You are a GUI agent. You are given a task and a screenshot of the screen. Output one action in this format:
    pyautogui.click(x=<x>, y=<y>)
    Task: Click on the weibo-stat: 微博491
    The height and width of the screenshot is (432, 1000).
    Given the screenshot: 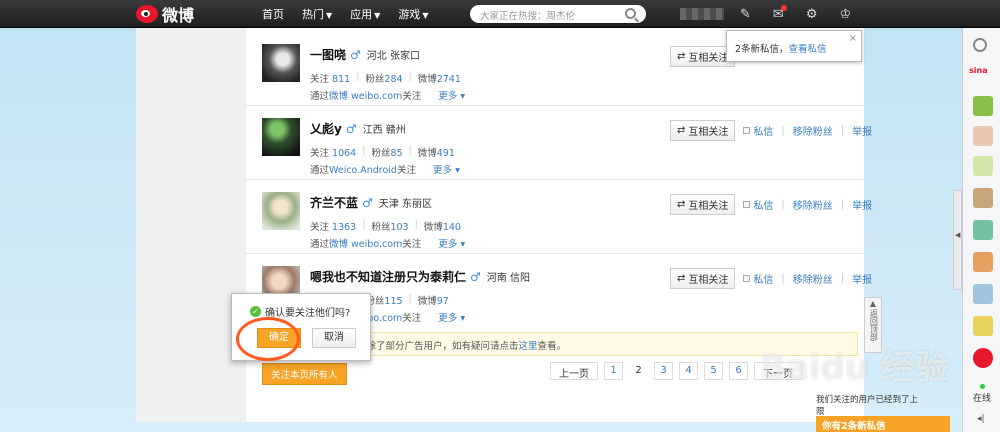 What is the action you would take?
    pyautogui.click(x=436, y=152)
    